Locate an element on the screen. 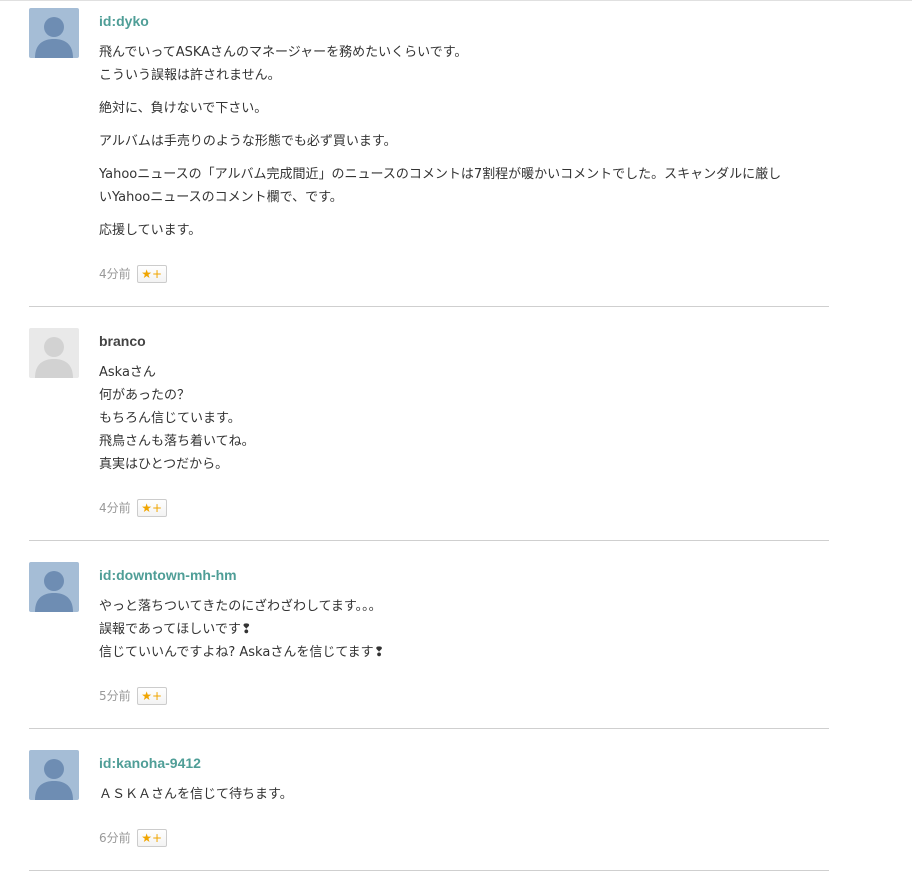  comment-line: 信じていいんですよね? Askaさんを信じてます❢ is located at coordinates (242, 652).